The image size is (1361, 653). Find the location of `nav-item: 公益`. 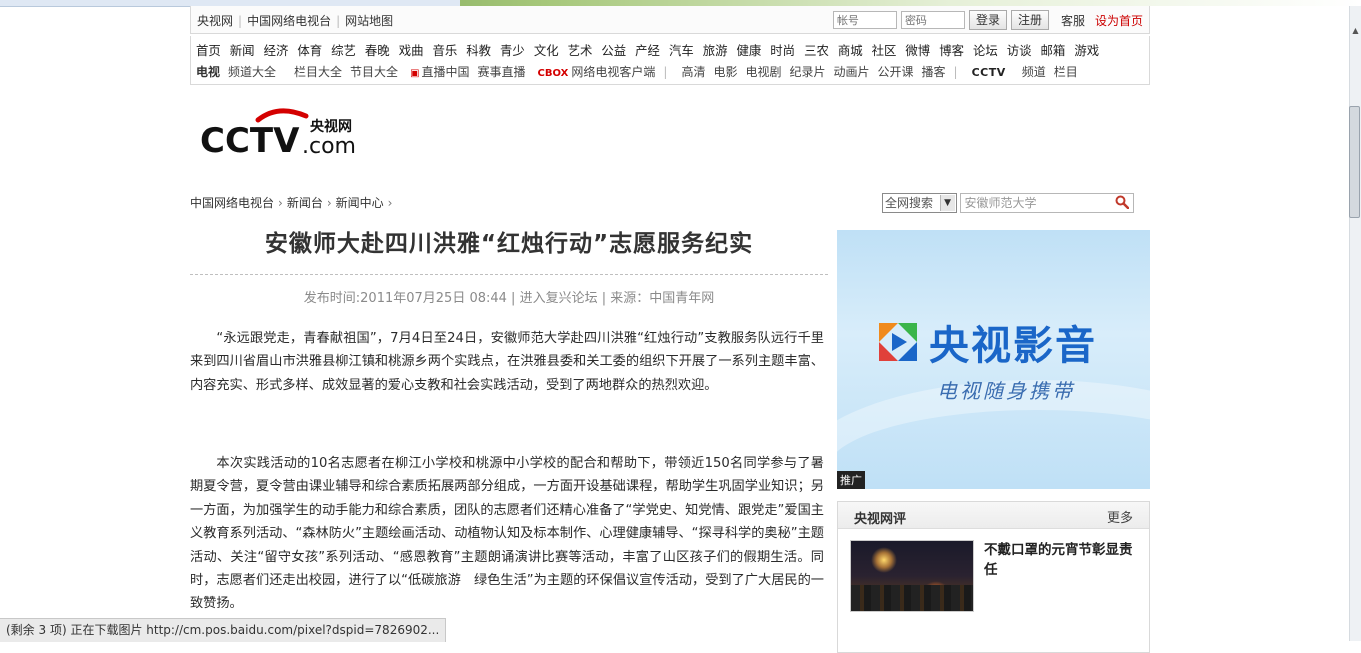

nav-item: 公益 is located at coordinates (613, 50).